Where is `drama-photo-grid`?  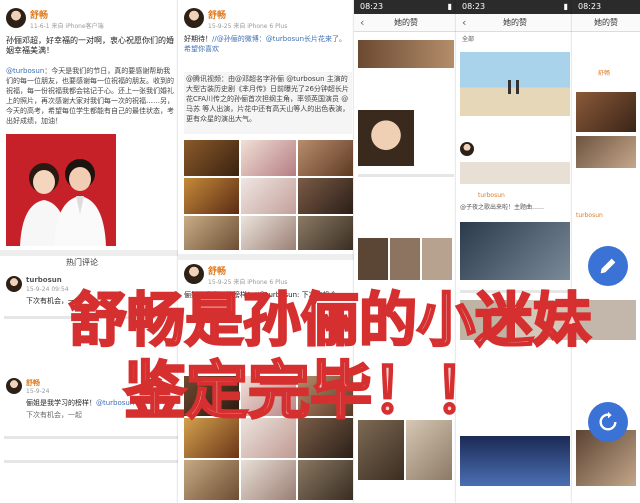
drama-photo-grid is located at coordinates (269, 195).